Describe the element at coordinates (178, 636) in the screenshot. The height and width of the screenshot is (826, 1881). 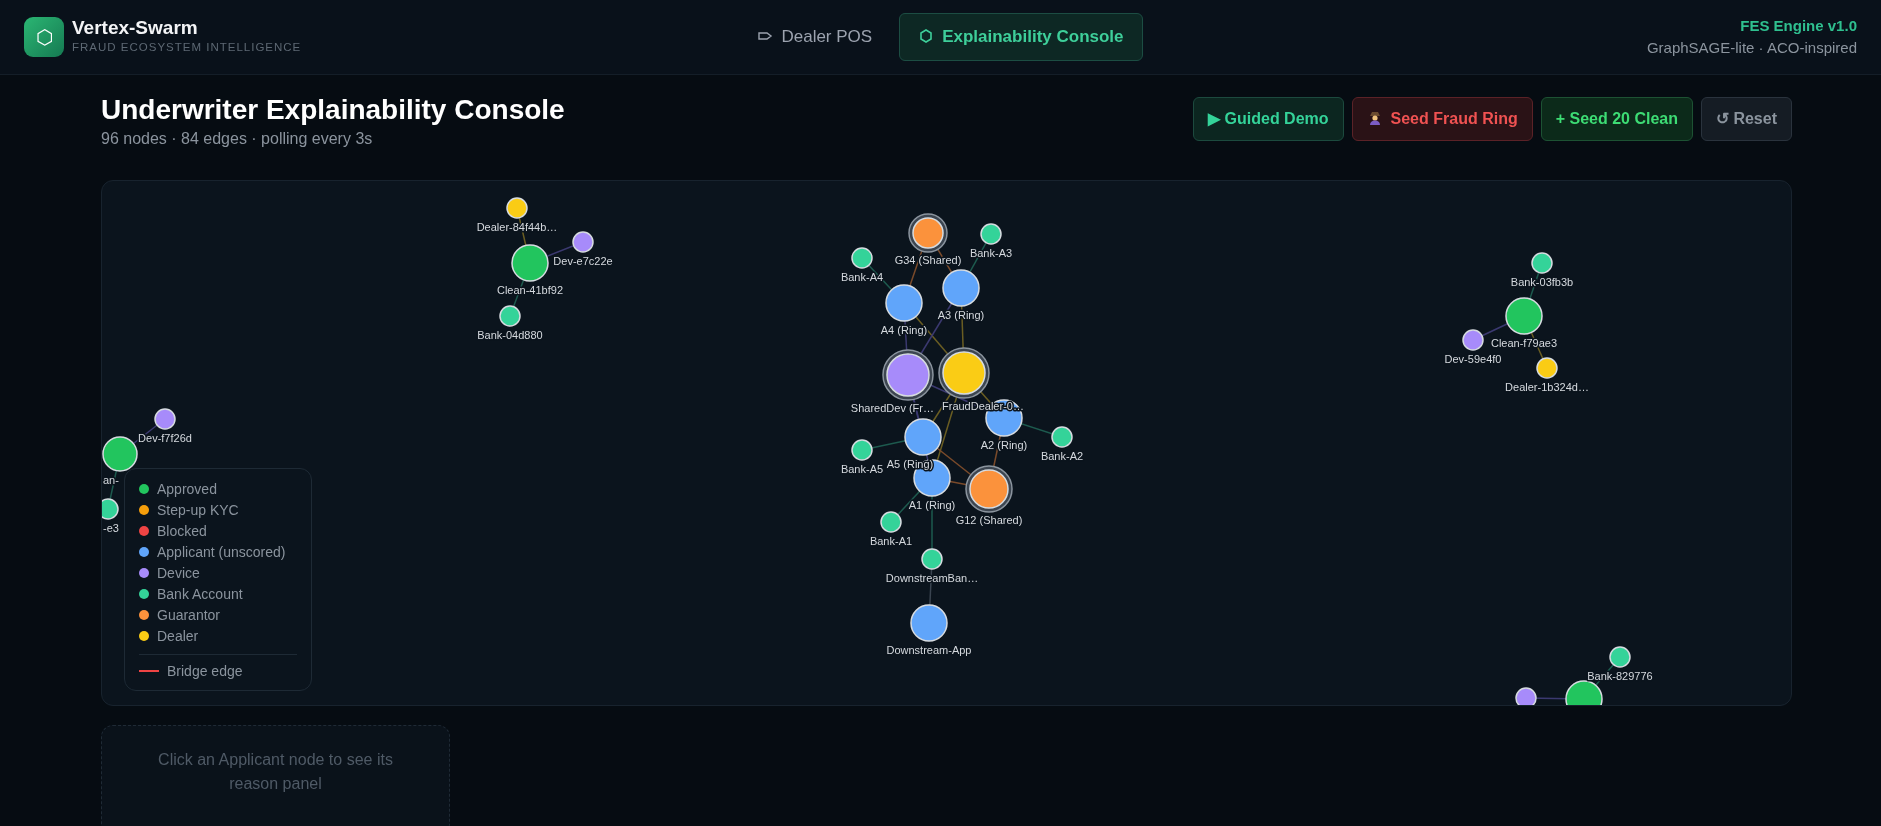
I see `legend-label: Dealer` at that location.